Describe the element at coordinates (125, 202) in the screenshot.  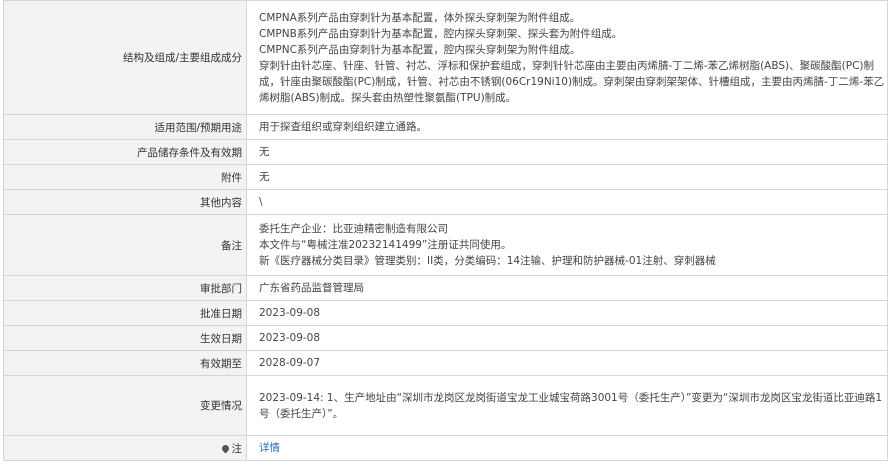
I see `row-label-other: 其他内容` at that location.